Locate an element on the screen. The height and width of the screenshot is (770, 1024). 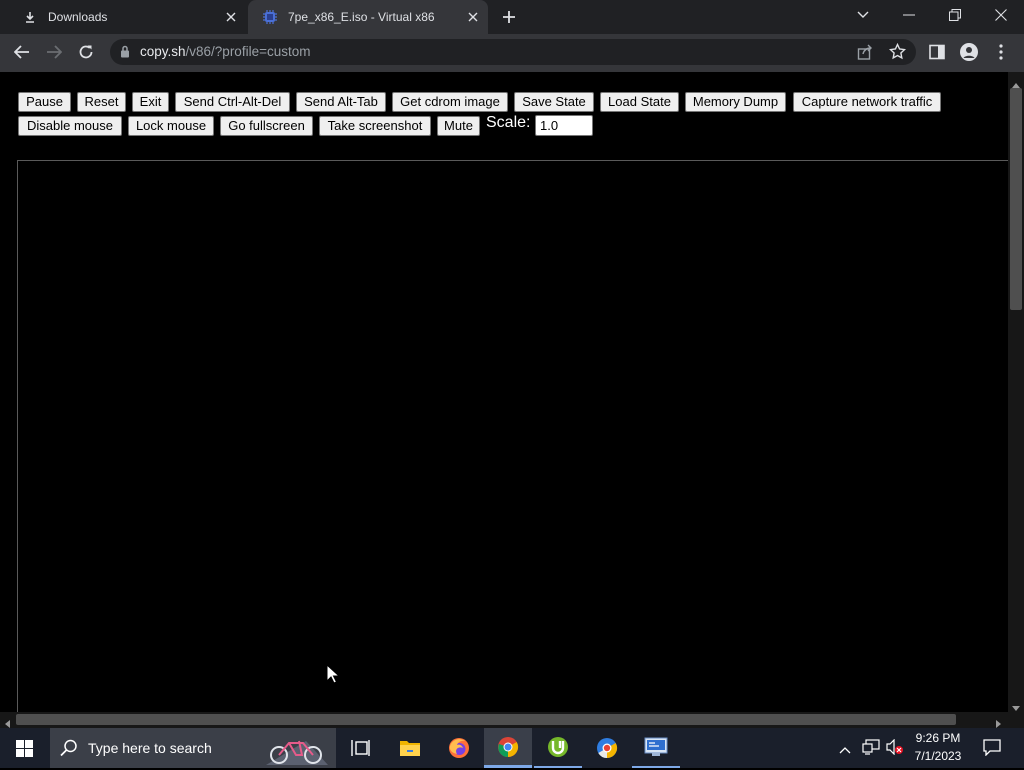
load-state-button: Load State is located at coordinates (639, 102).